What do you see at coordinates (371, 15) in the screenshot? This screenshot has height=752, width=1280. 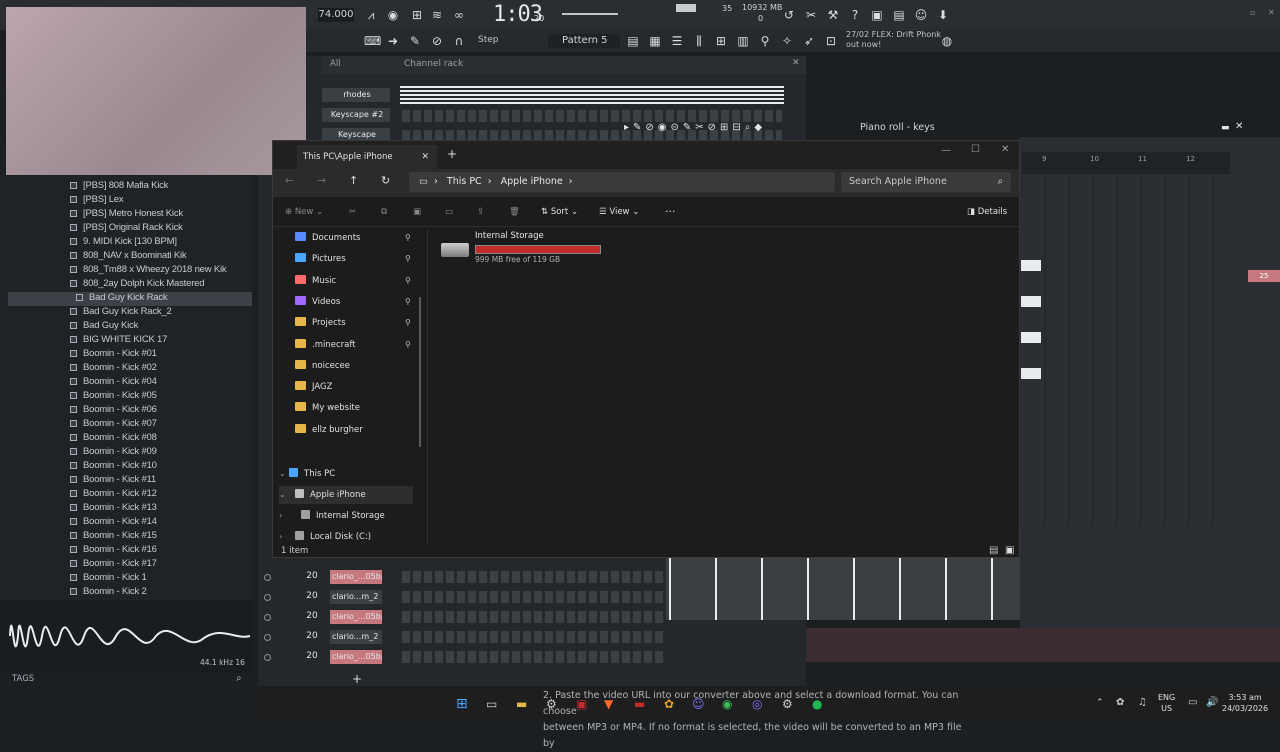 I see `metronome-icon: ⩘` at bounding box center [371, 15].